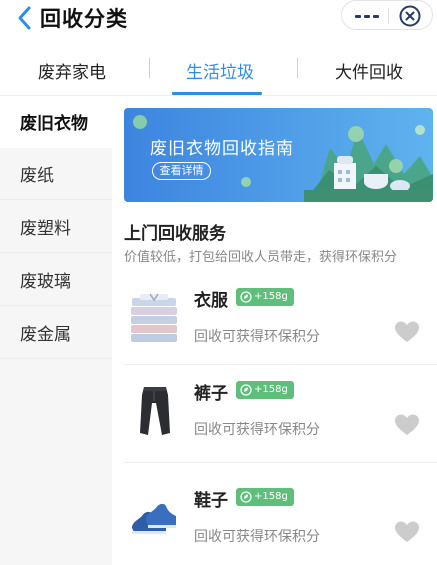  What do you see at coordinates (367, 16) in the screenshot?
I see `more-dots-icon` at bounding box center [367, 16].